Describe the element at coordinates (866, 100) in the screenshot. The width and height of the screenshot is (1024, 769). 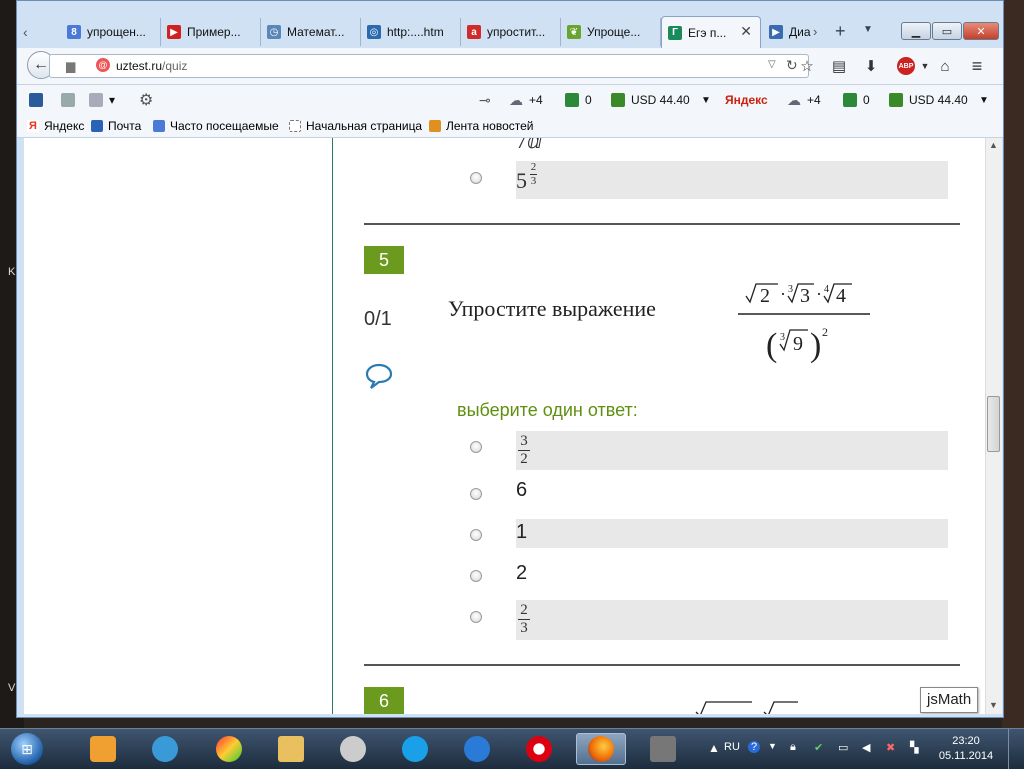
I see `traffic-count-2: 0` at that location.